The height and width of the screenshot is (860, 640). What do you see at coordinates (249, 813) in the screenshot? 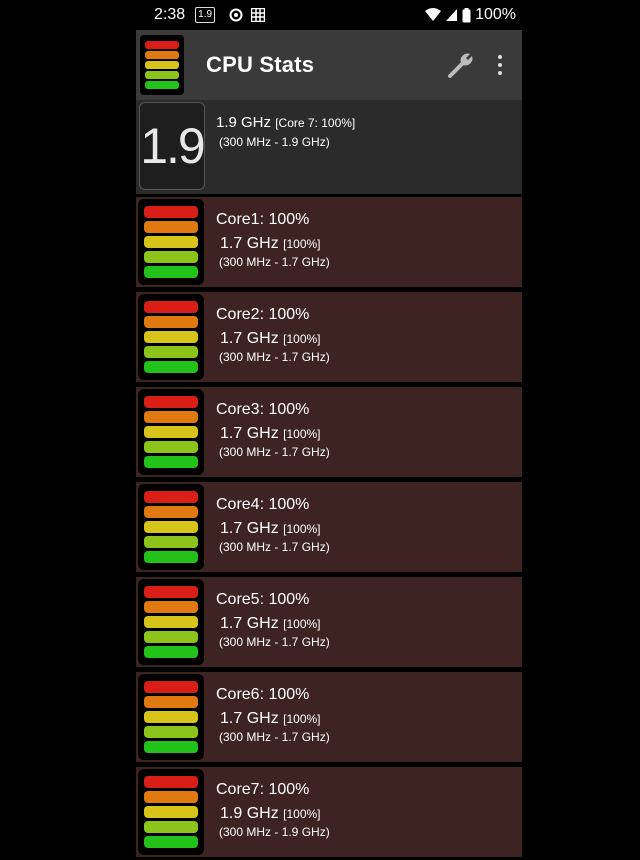
I see `core-frequency: 1.9 GHz` at bounding box center [249, 813].